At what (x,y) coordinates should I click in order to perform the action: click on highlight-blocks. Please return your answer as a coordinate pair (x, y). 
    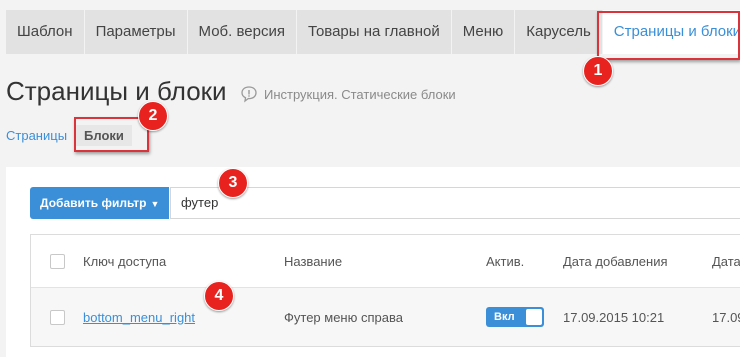
    Looking at the image, I should click on (111, 134).